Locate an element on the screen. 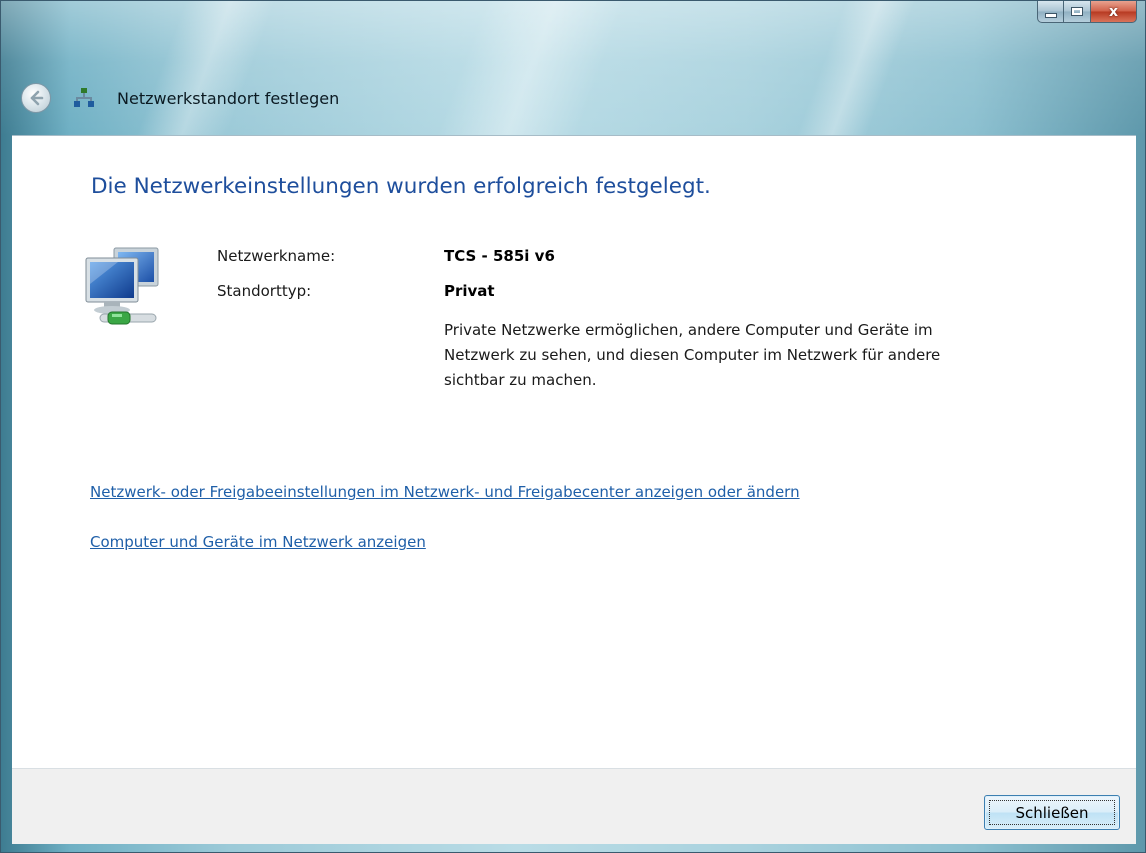  location-type-label: Standorttyp: is located at coordinates (264, 291).